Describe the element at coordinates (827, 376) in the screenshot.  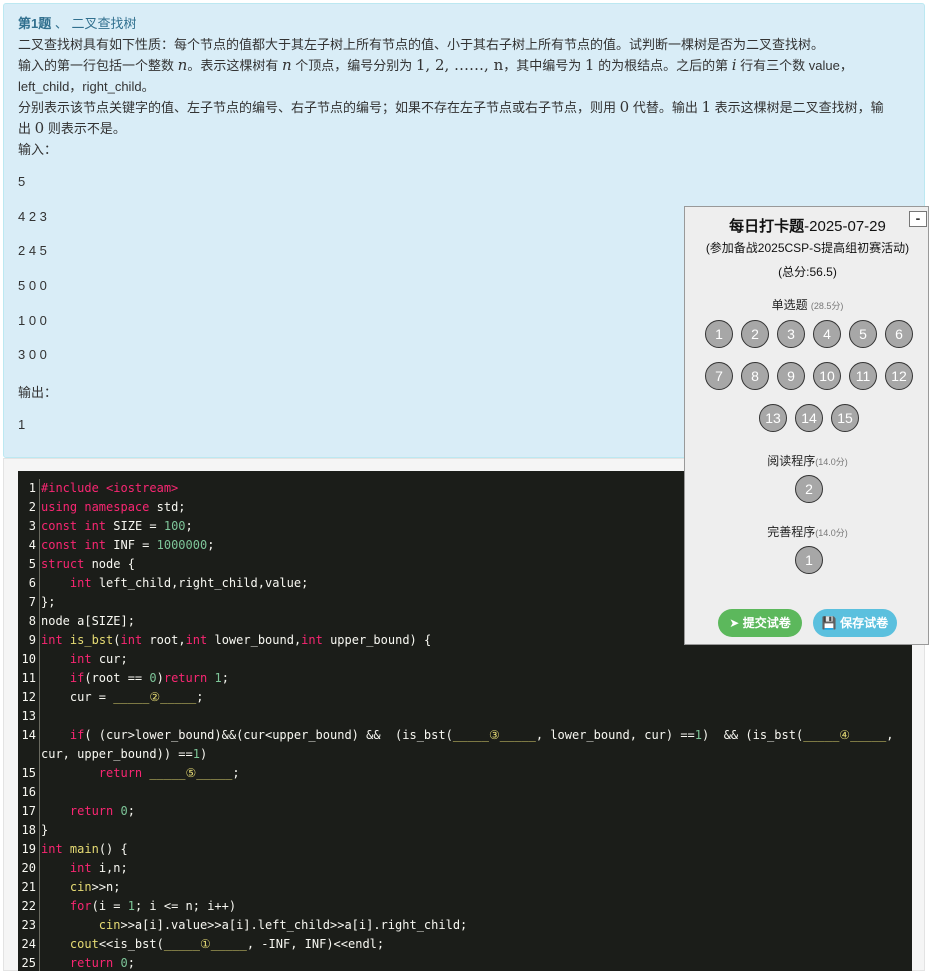
I see `question-button: 10` at that location.